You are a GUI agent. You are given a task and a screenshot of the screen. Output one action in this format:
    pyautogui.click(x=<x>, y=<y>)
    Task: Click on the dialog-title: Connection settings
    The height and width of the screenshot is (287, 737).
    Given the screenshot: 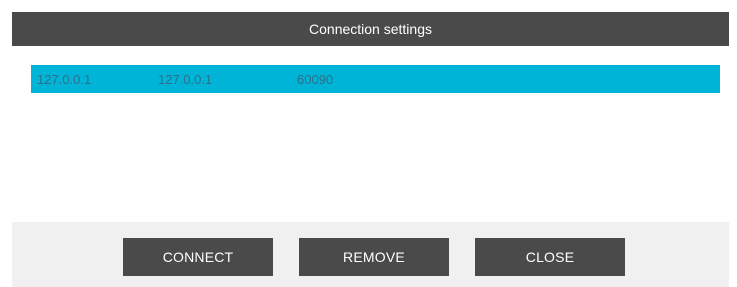 What is the action you would take?
    pyautogui.click(x=370, y=29)
    